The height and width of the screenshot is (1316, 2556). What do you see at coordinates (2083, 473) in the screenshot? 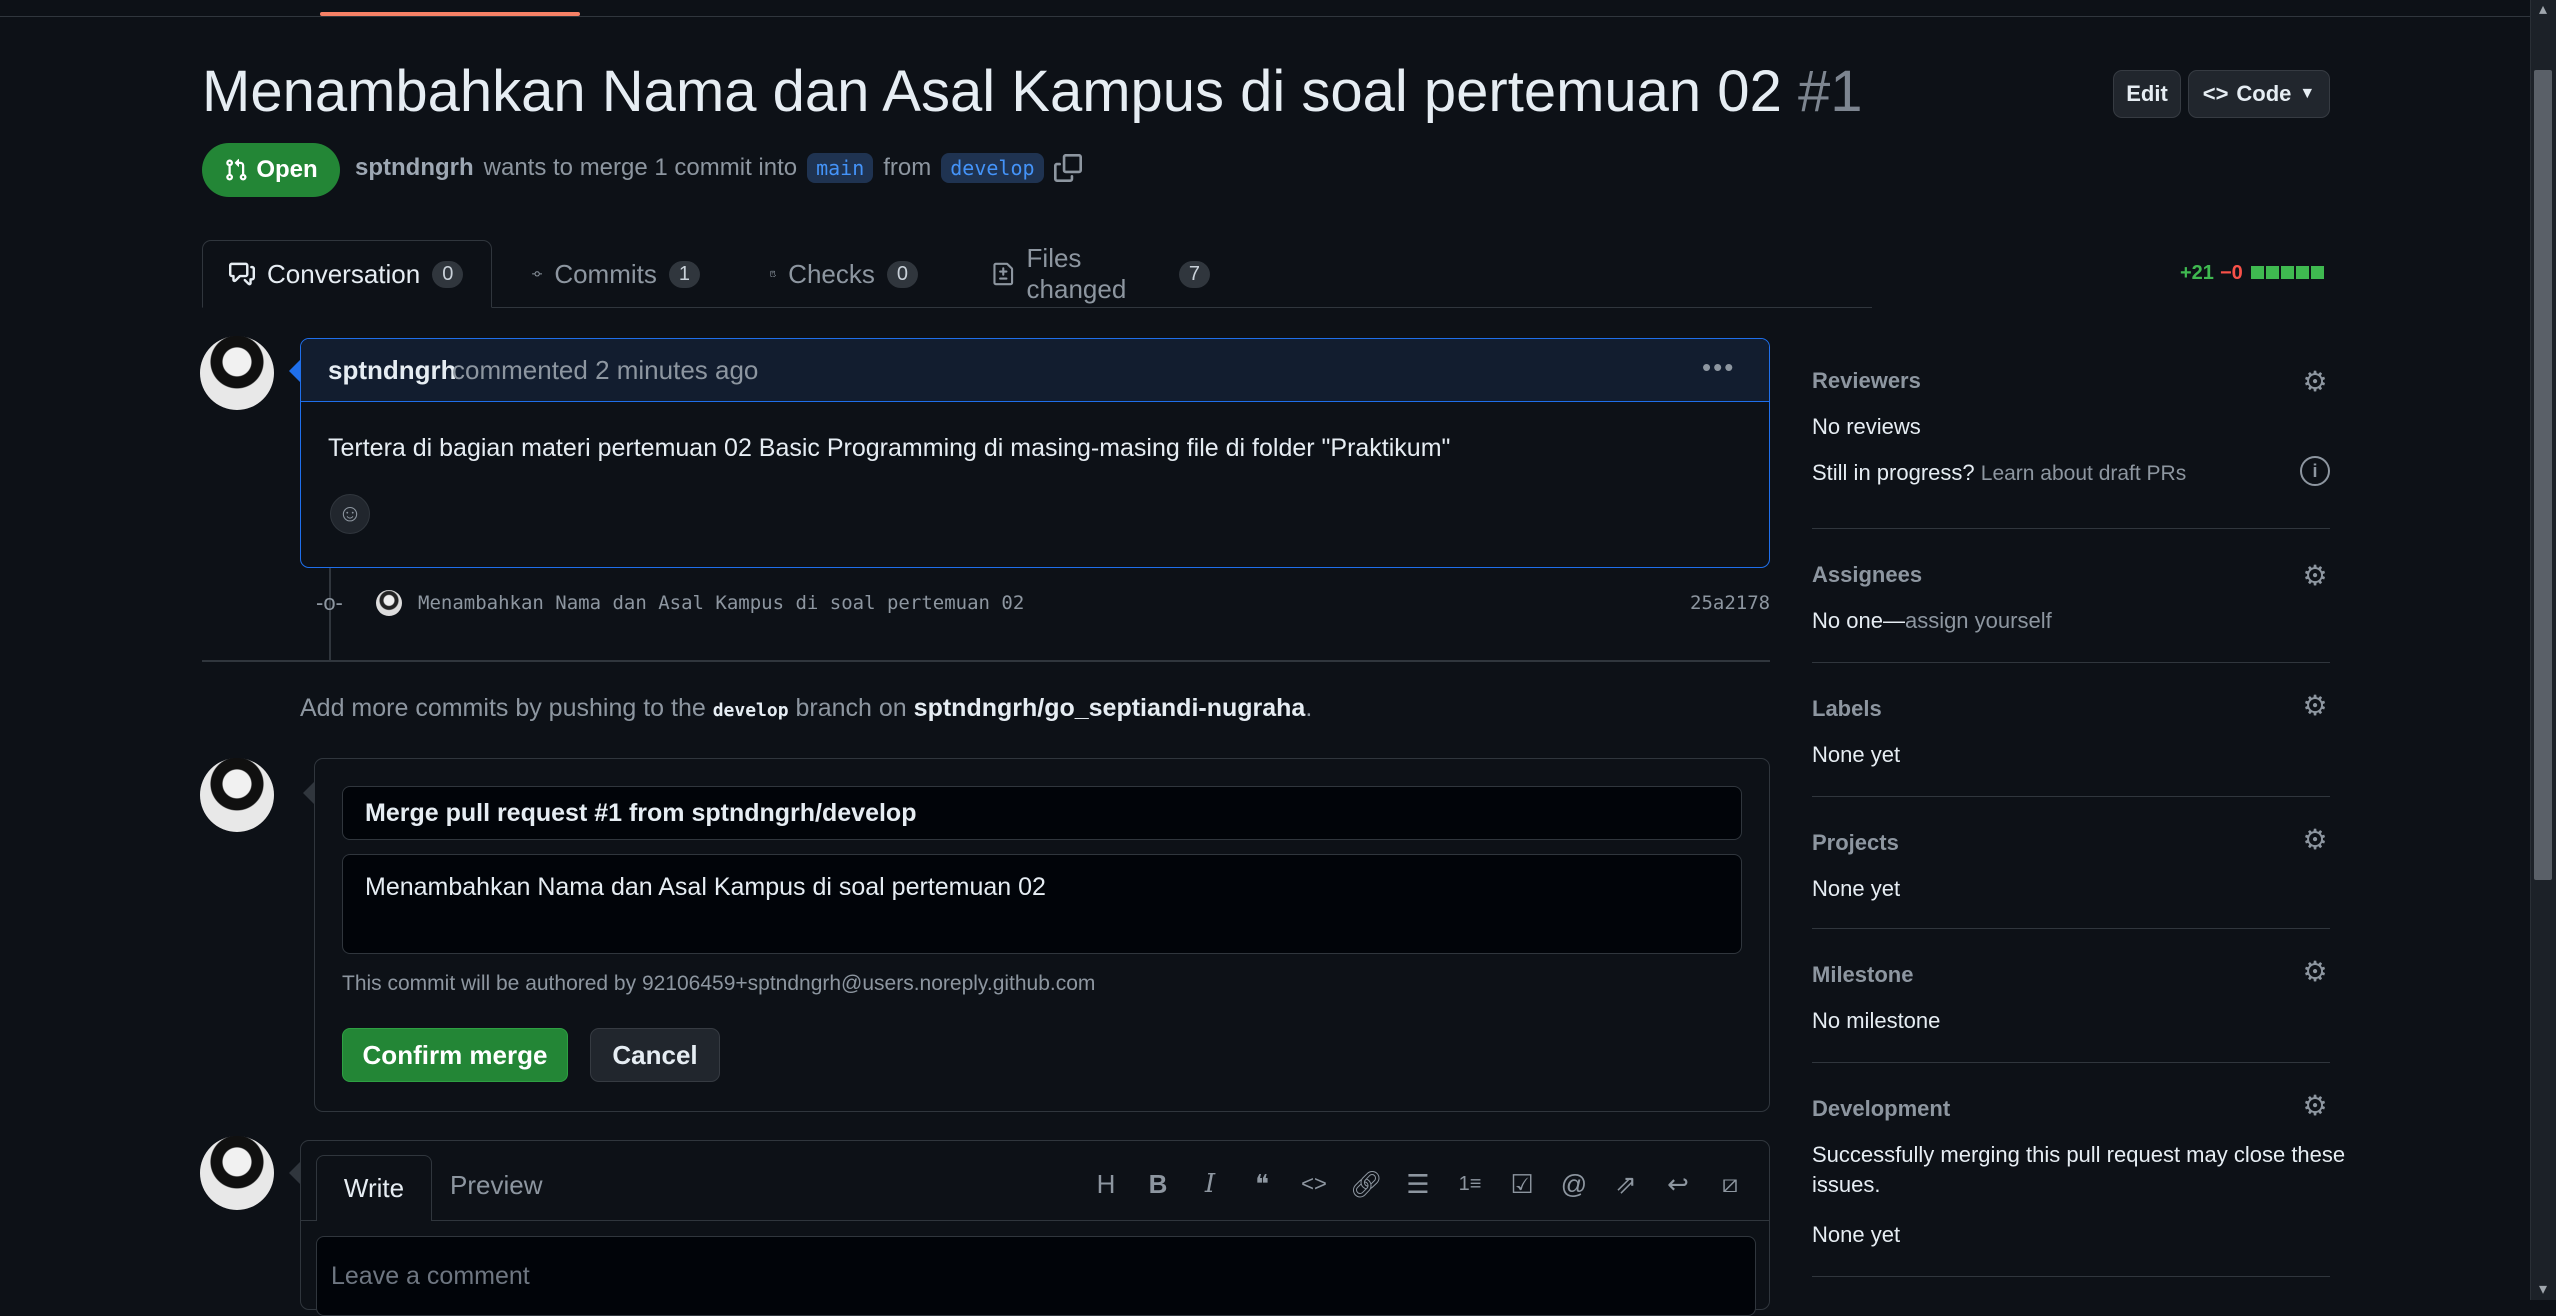
I see `draft-prs-link: Learn about draft PRs` at bounding box center [2083, 473].